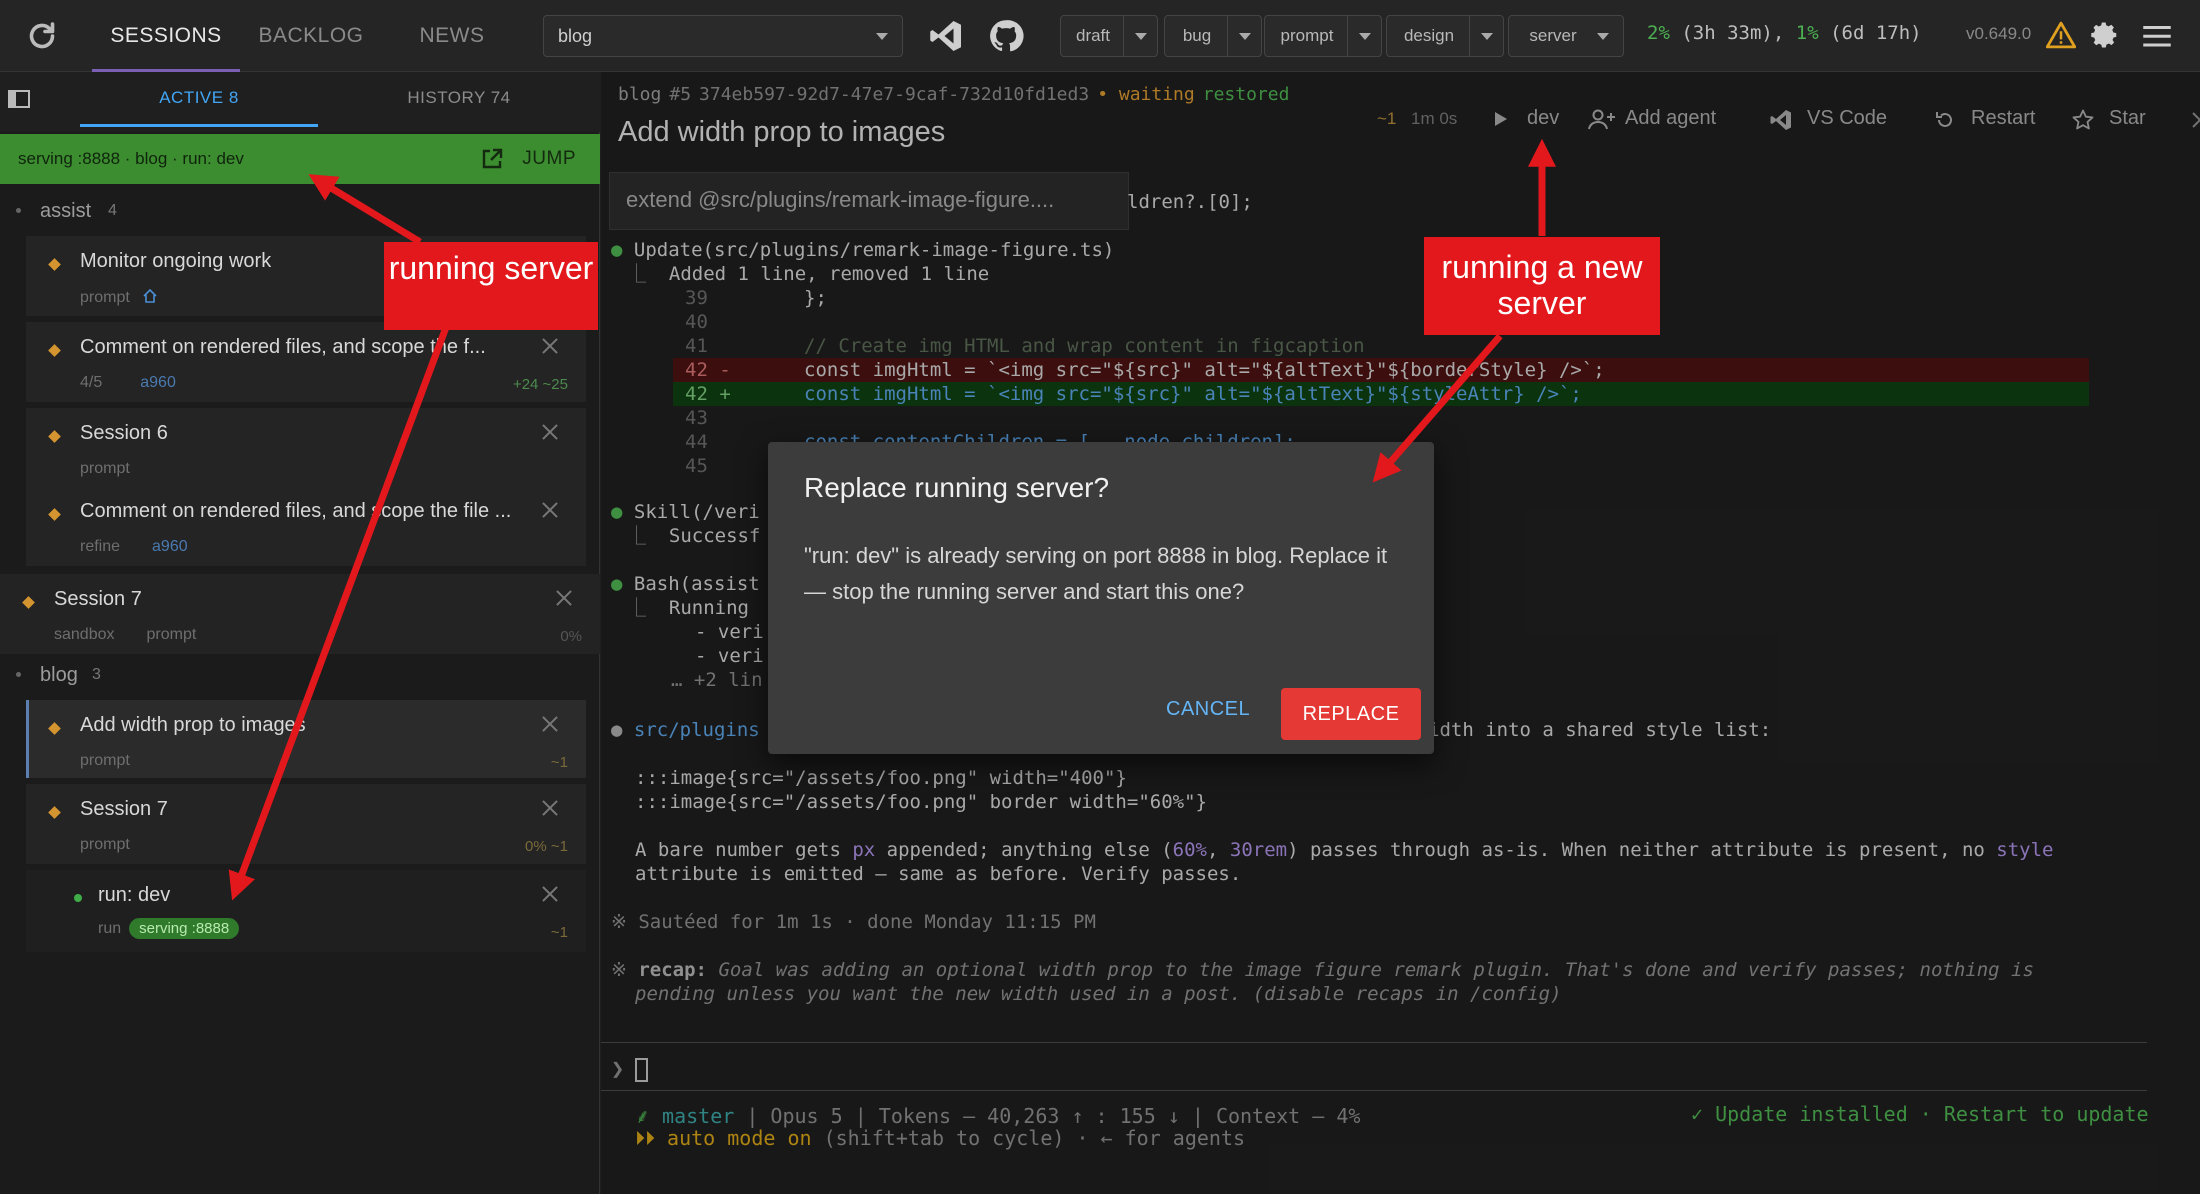 Image resolution: width=2200 pixels, height=1194 pixels. What do you see at coordinates (2157, 36) in the screenshot?
I see `menu-icon` at bounding box center [2157, 36].